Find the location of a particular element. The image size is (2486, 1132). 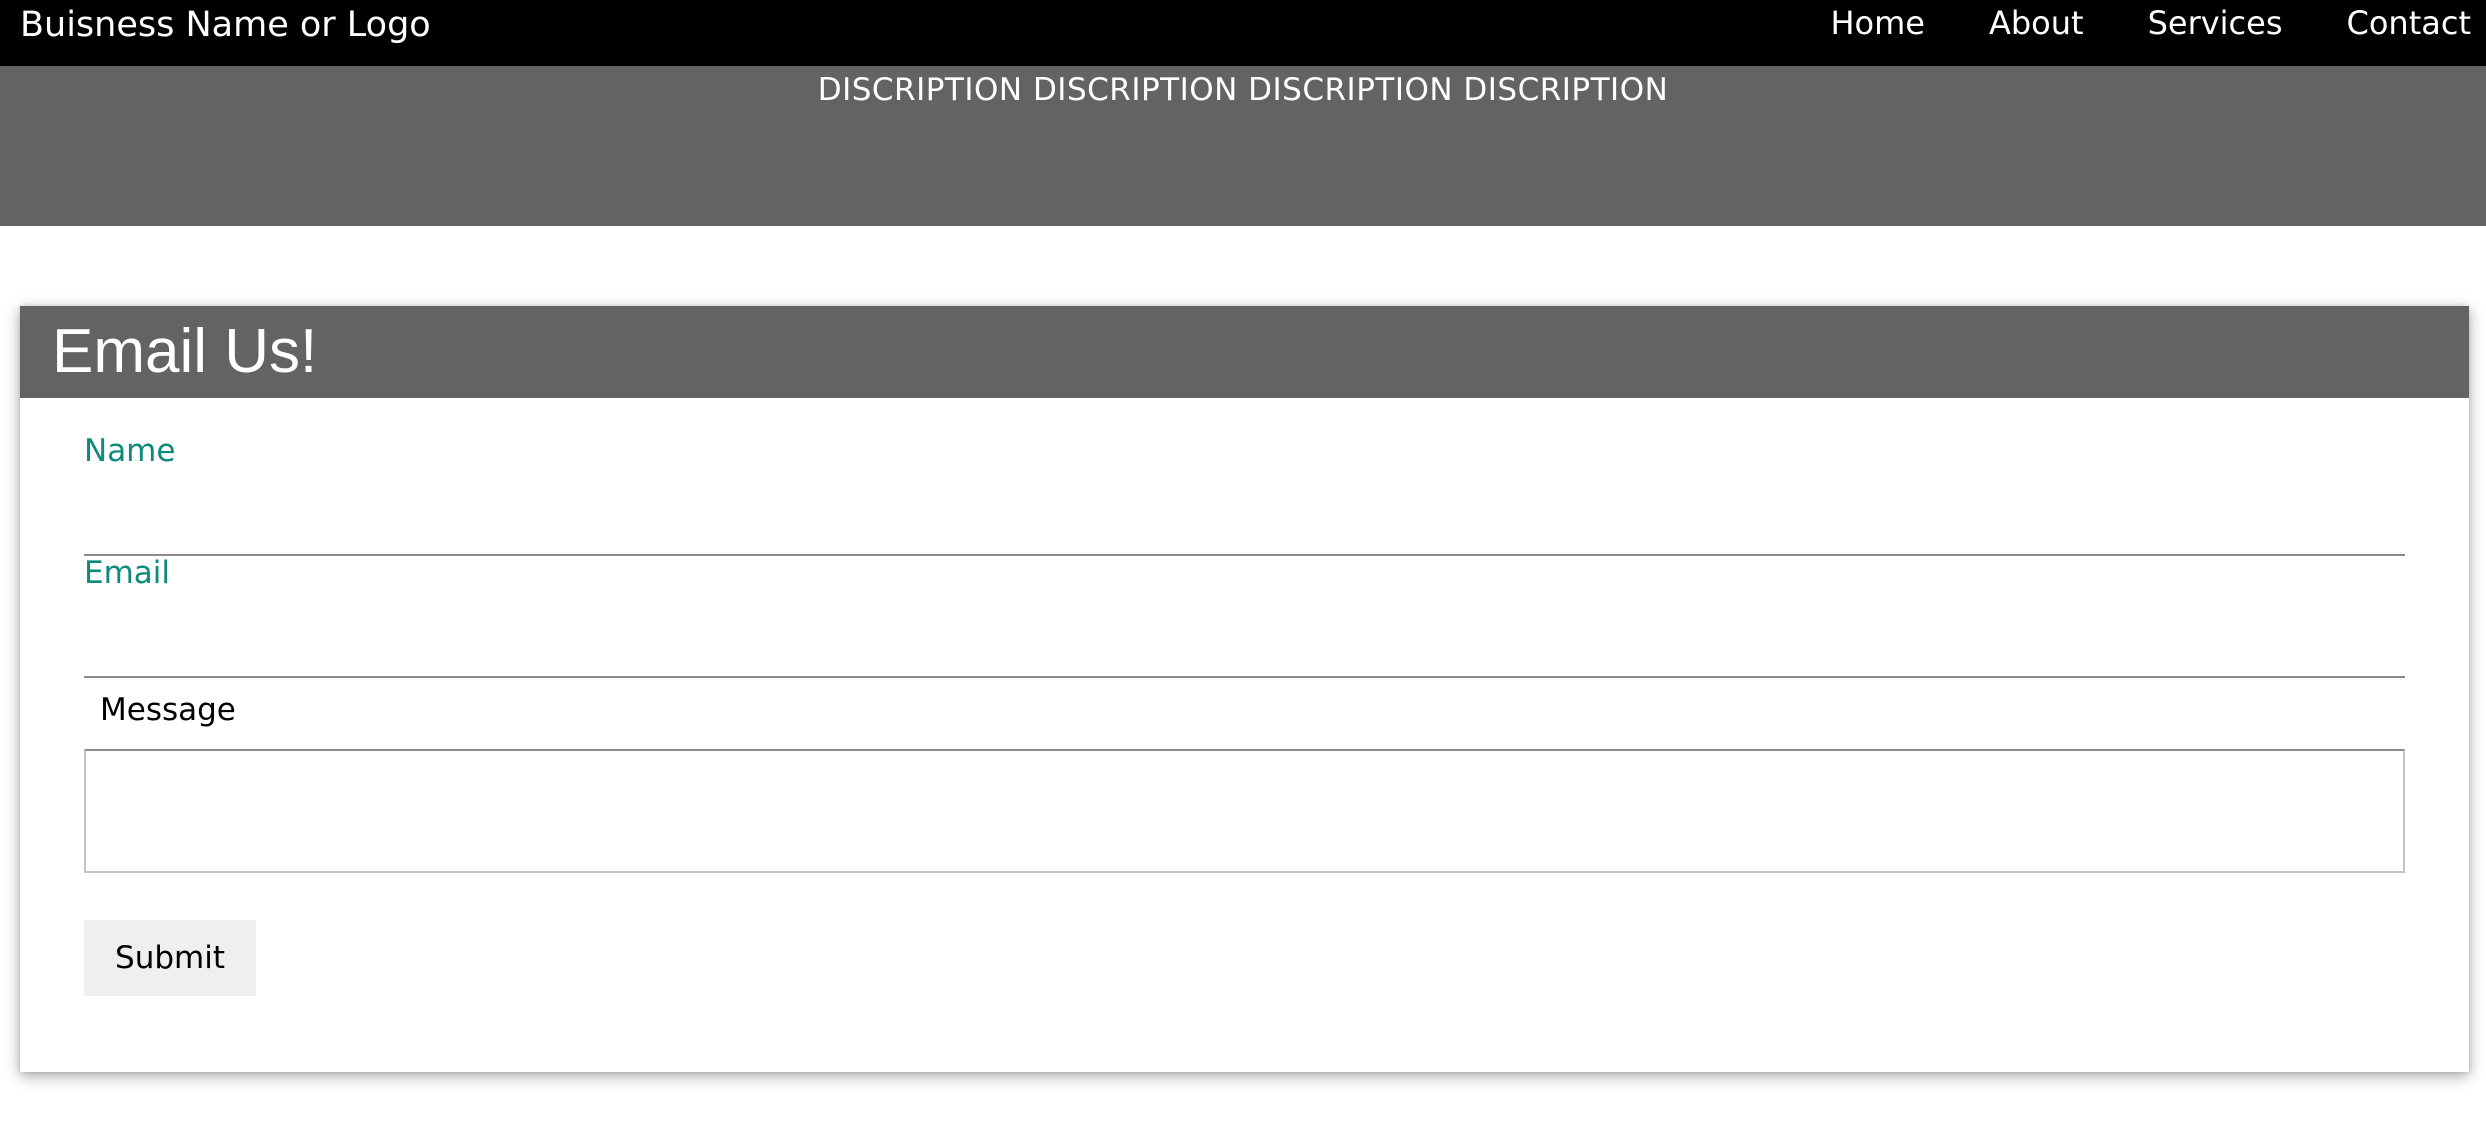

email-input is located at coordinates (1244, 654).